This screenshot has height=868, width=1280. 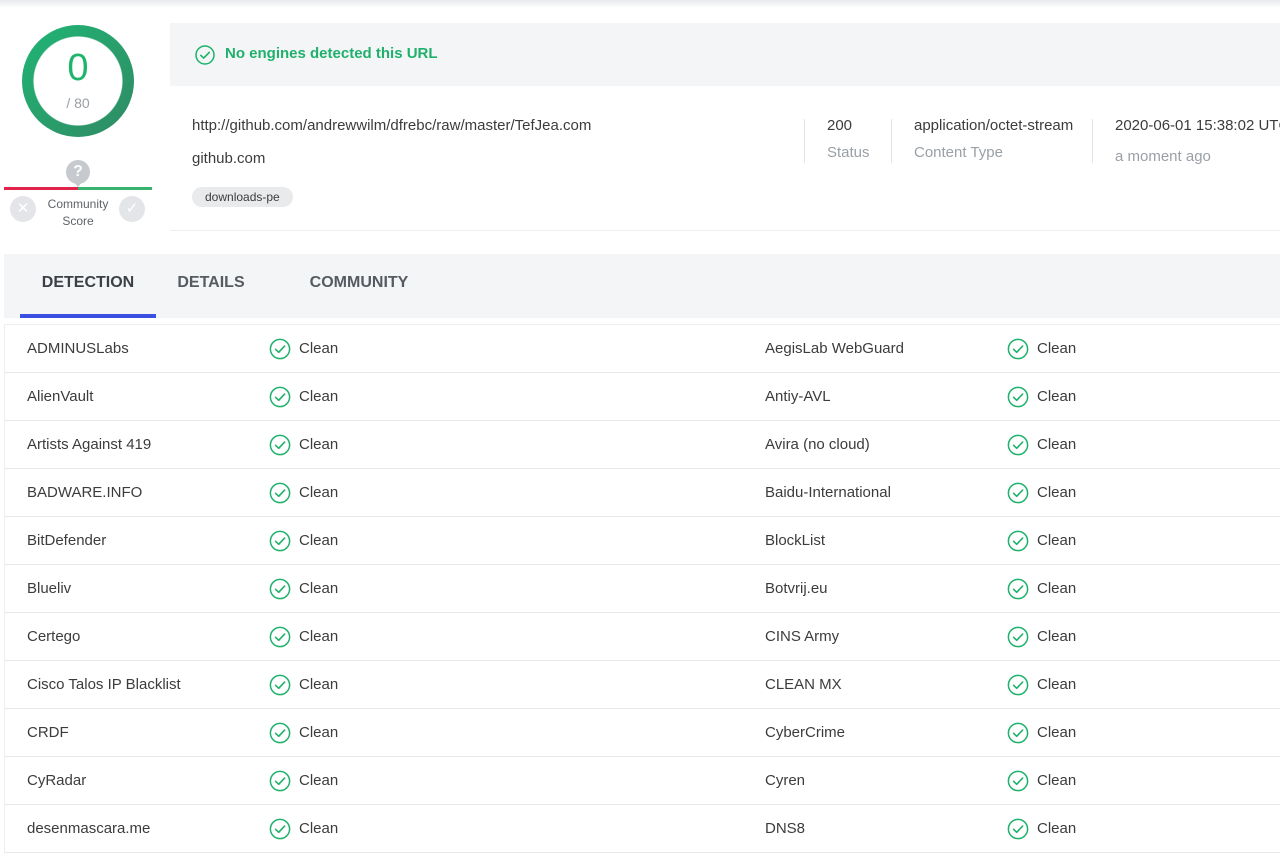 I want to click on table-row: CRDF Clean CyberCrime Clean, so click(x=642, y=733).